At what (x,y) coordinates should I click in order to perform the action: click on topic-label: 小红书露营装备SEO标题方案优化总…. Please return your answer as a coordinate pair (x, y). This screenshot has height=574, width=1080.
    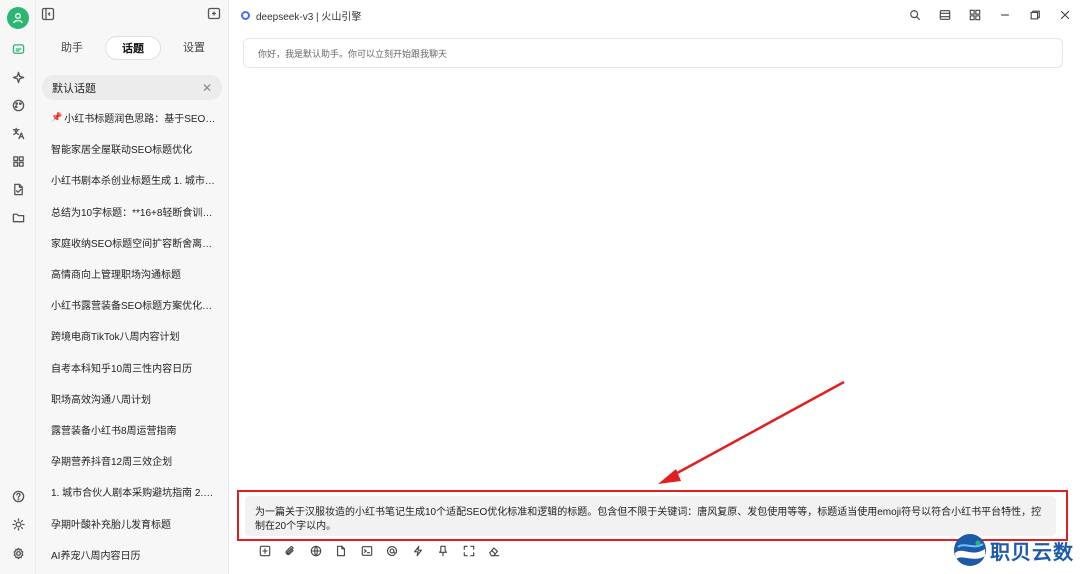
    Looking at the image, I should click on (133, 307).